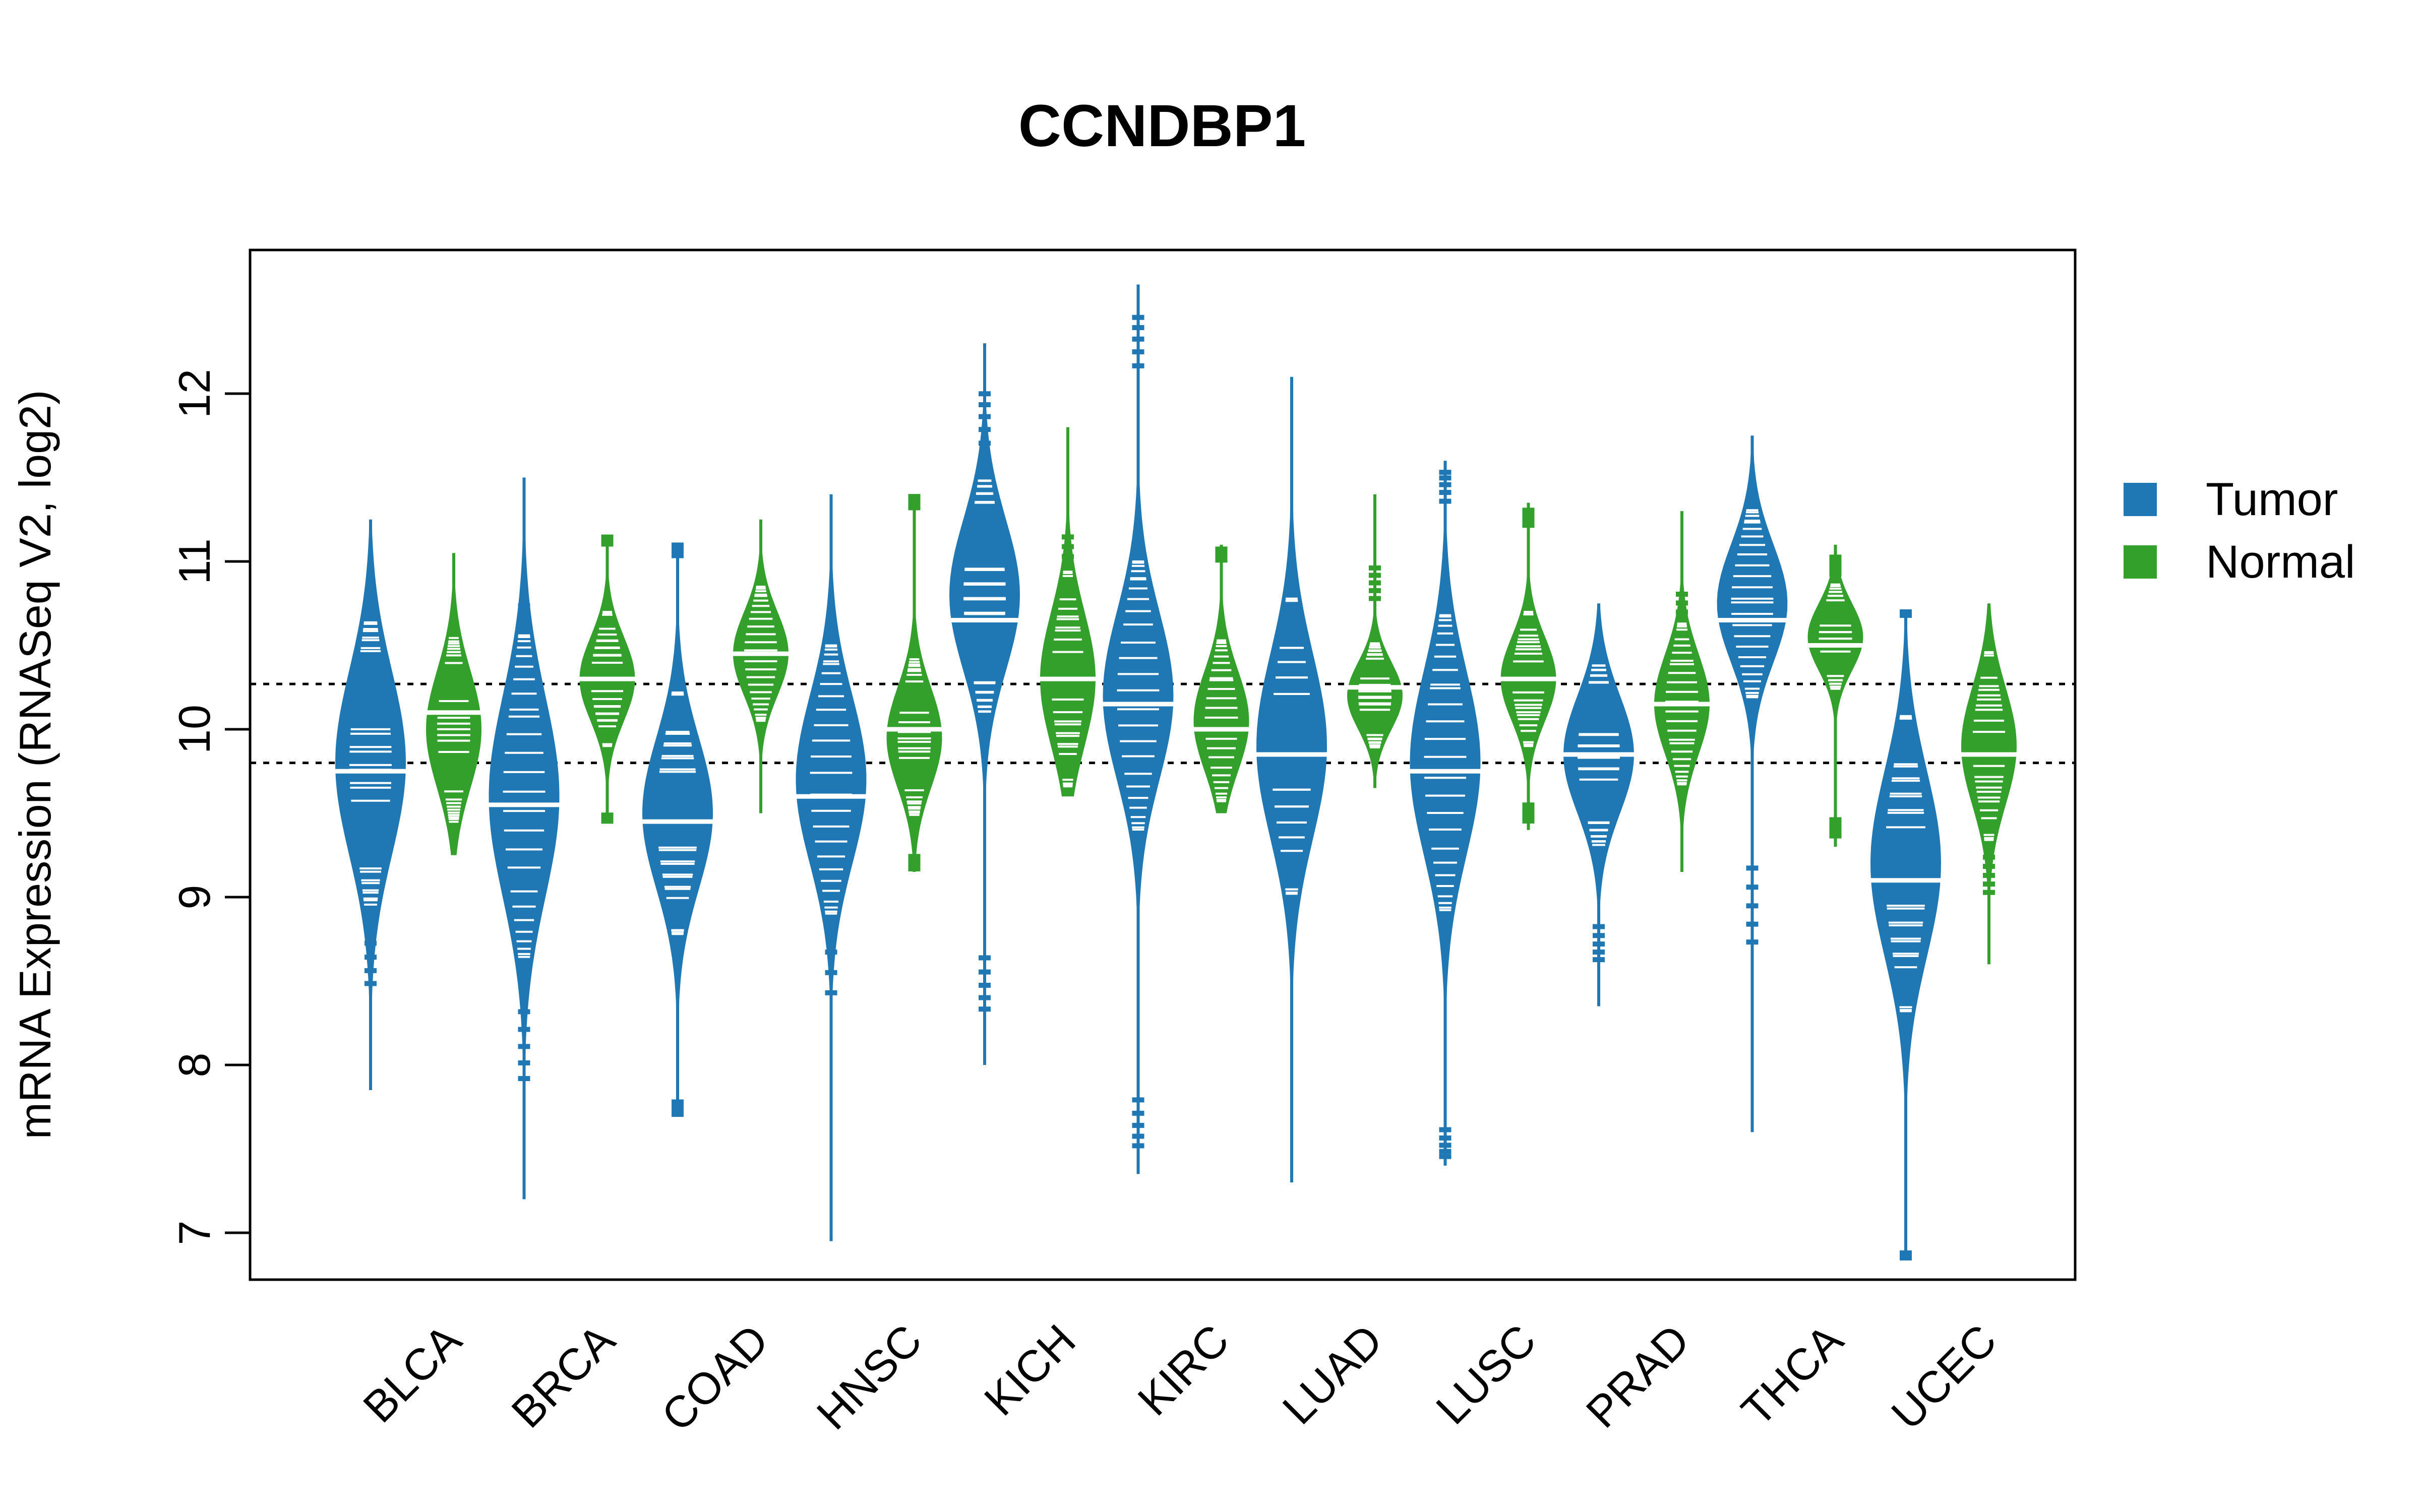 The image size is (2420, 1512). I want to click on x-tick-label: BLCA, so click(412, 1373).